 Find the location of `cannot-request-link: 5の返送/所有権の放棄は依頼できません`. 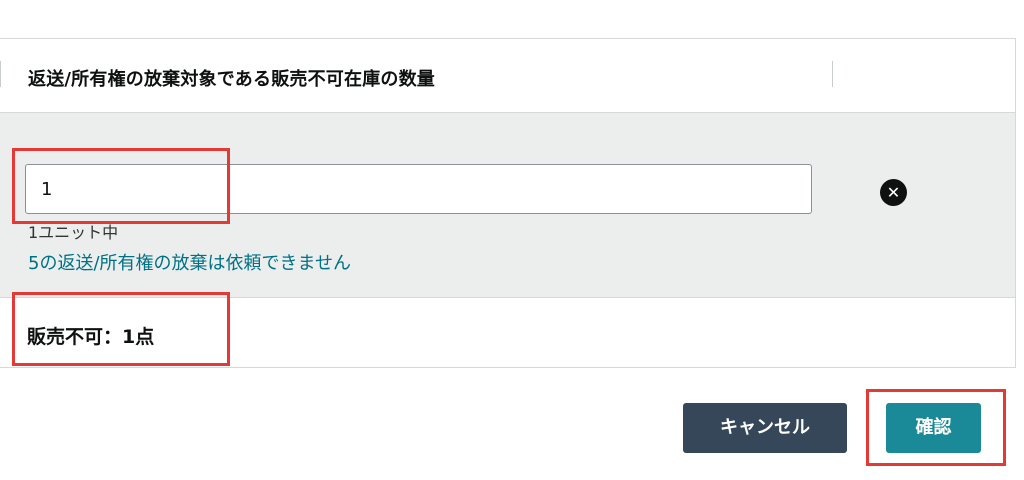

cannot-request-link: 5の返送/所有権の放棄は依頼できません is located at coordinates (189, 262).